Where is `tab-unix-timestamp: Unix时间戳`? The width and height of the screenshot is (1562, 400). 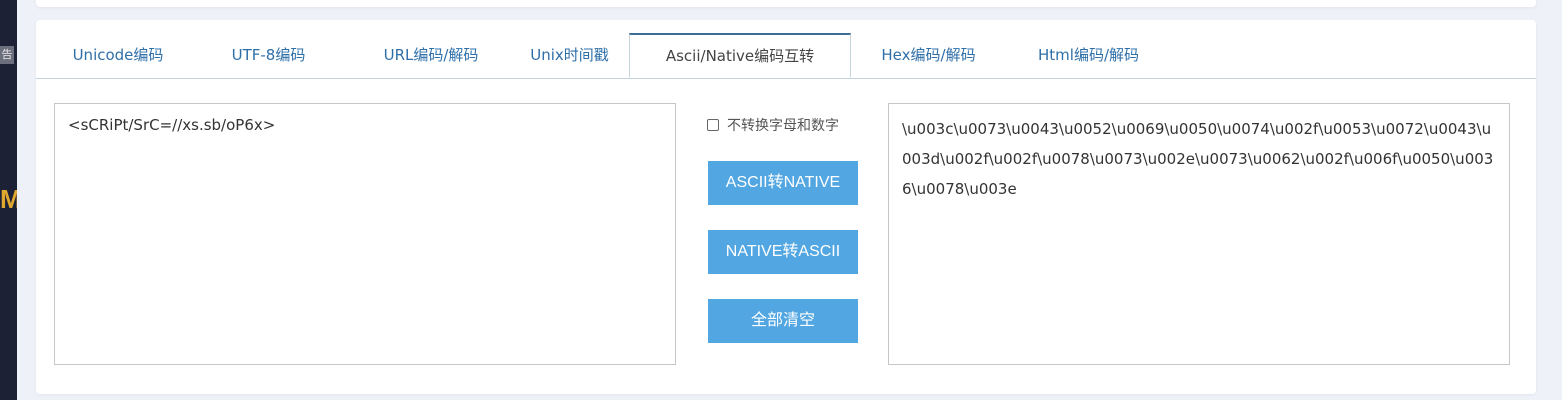 tab-unix-timestamp: Unix时间戳 is located at coordinates (569, 55).